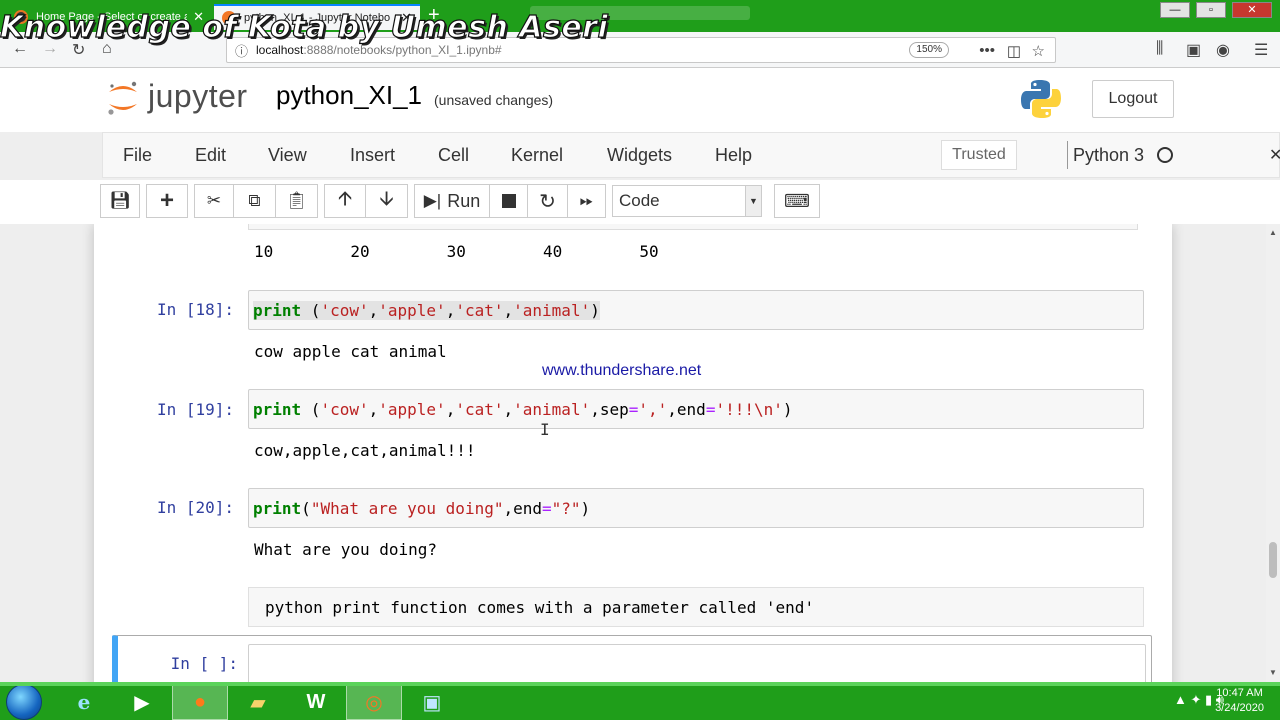  I want to click on menu-file: File, so click(137, 155).